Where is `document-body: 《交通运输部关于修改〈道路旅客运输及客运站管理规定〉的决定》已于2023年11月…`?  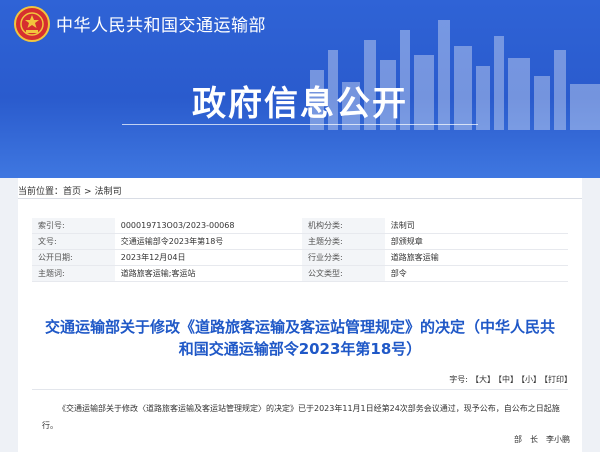 document-body: 《交通运输部关于修改〈道路旅客运输及客运站管理规定〉的决定》已于2023年11月… is located at coordinates (301, 417).